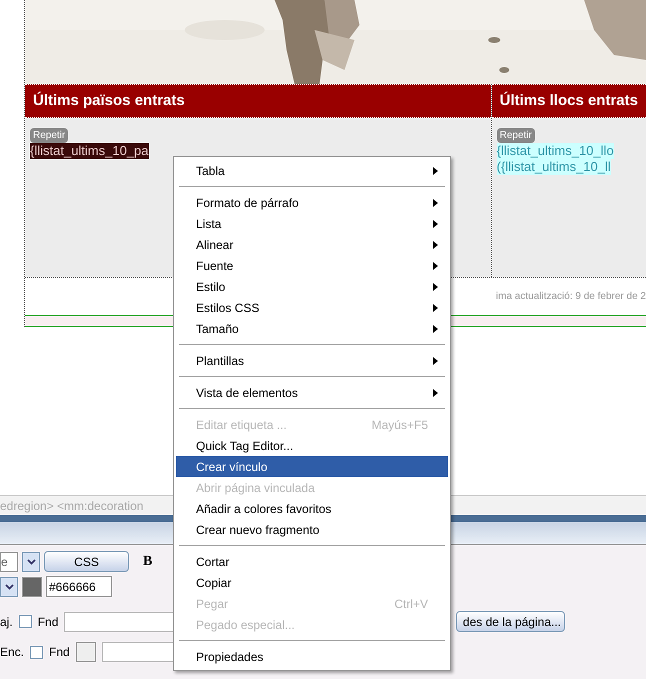  What do you see at coordinates (312, 307) in the screenshot?
I see `menu-item: Estilos CSS` at bounding box center [312, 307].